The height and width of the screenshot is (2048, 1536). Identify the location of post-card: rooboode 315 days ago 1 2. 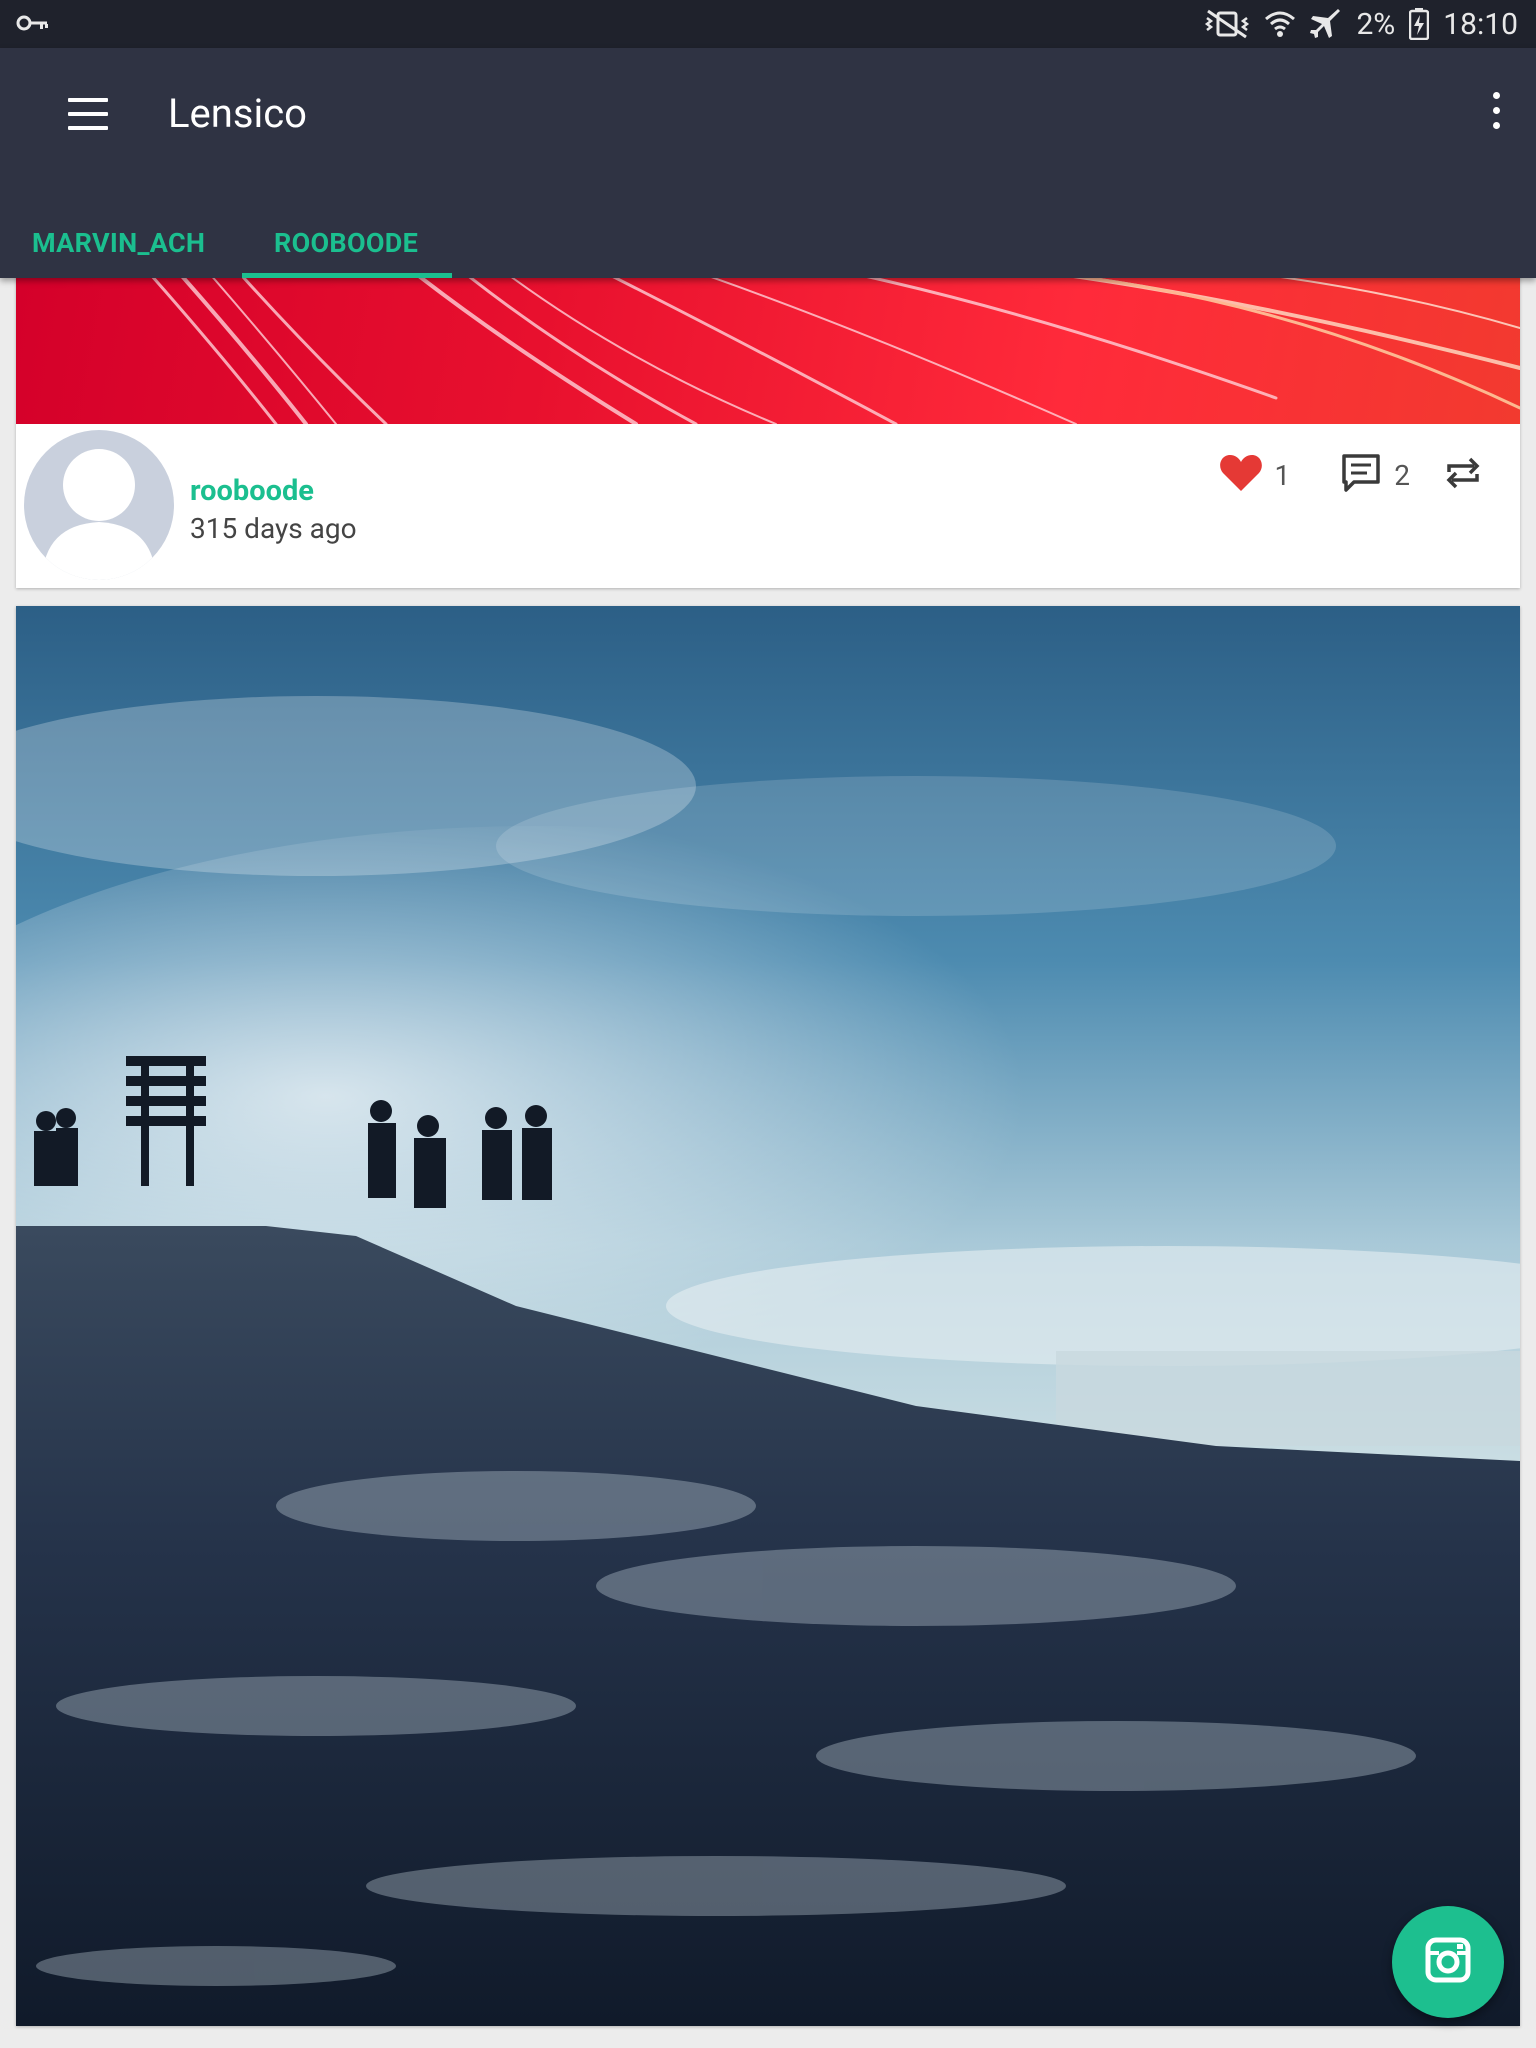
(768, 433).